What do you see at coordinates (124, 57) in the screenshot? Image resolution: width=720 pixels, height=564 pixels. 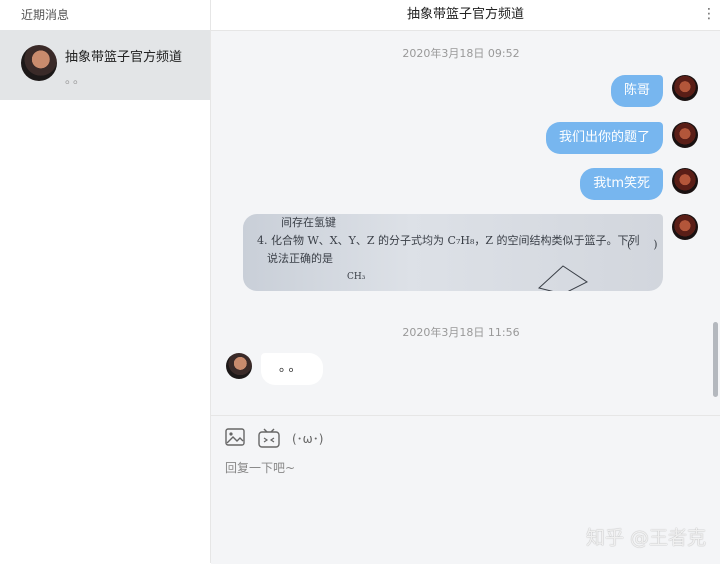 I see `conversation-title: 抽象带篮子官方频道` at bounding box center [124, 57].